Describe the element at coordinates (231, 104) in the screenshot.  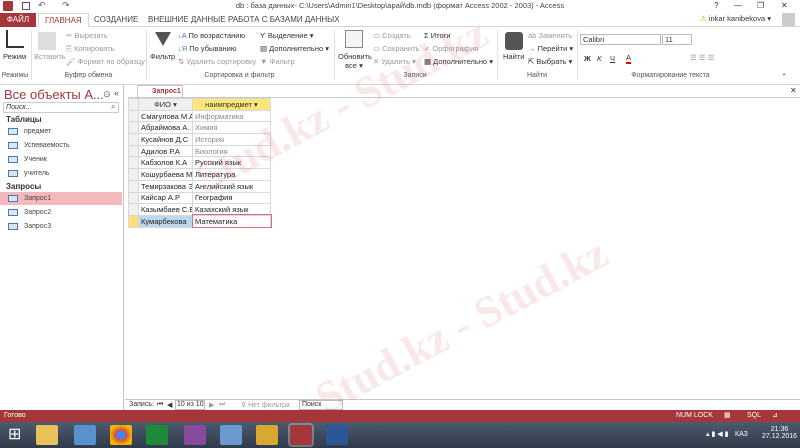
I see `column-header-subject: наимпредмет ▾` at that location.